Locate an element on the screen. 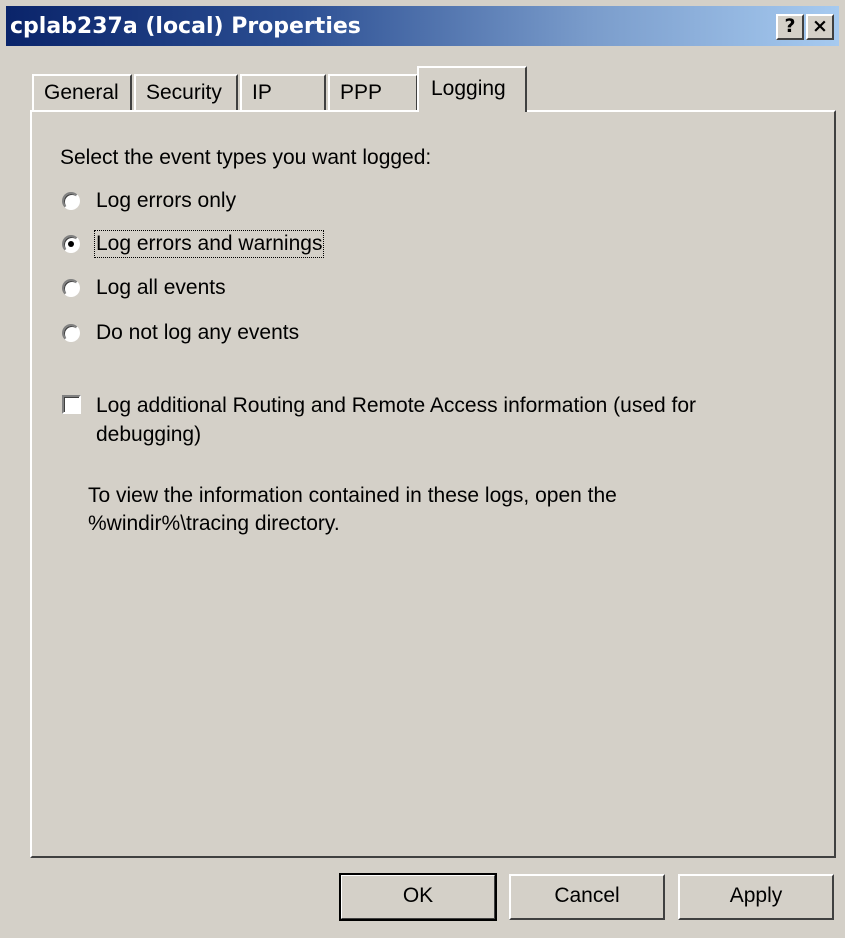 The image size is (845, 938). label-log-all-events: Log all events is located at coordinates (161, 288).